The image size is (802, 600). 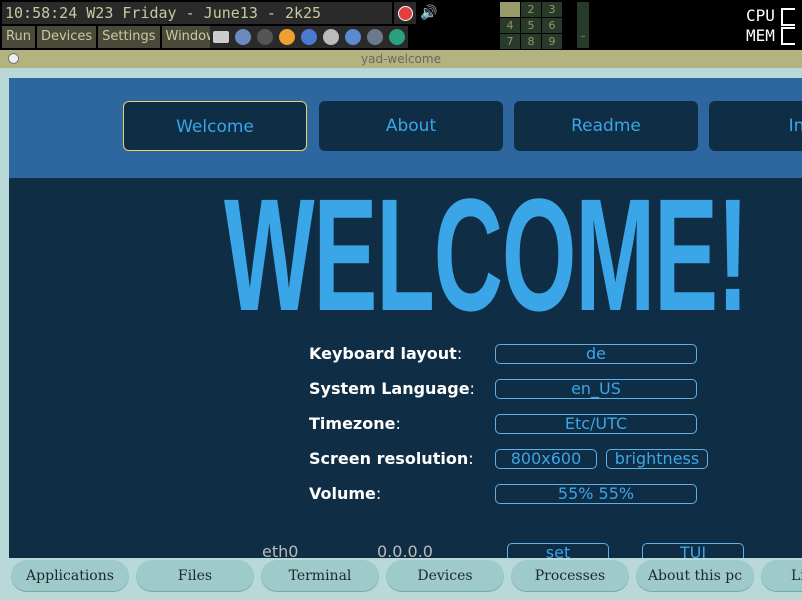 What do you see at coordinates (570, 576) in the screenshot?
I see `processes-button: Processes` at bounding box center [570, 576].